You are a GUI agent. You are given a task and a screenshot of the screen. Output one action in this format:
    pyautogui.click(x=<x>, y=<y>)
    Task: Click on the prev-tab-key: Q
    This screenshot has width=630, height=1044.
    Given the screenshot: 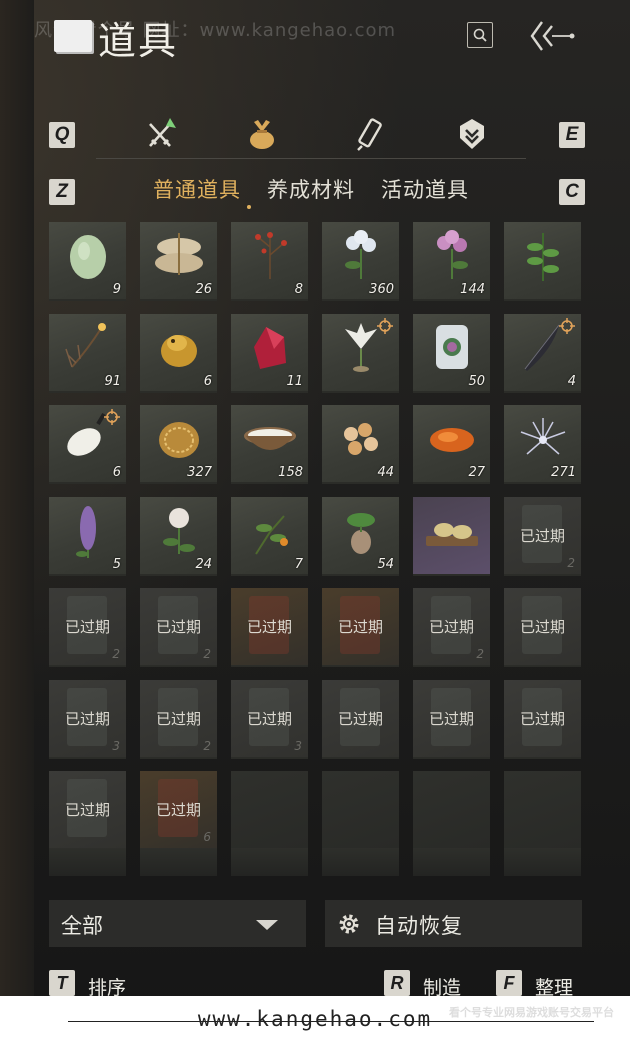 What is the action you would take?
    pyautogui.click(x=62, y=135)
    